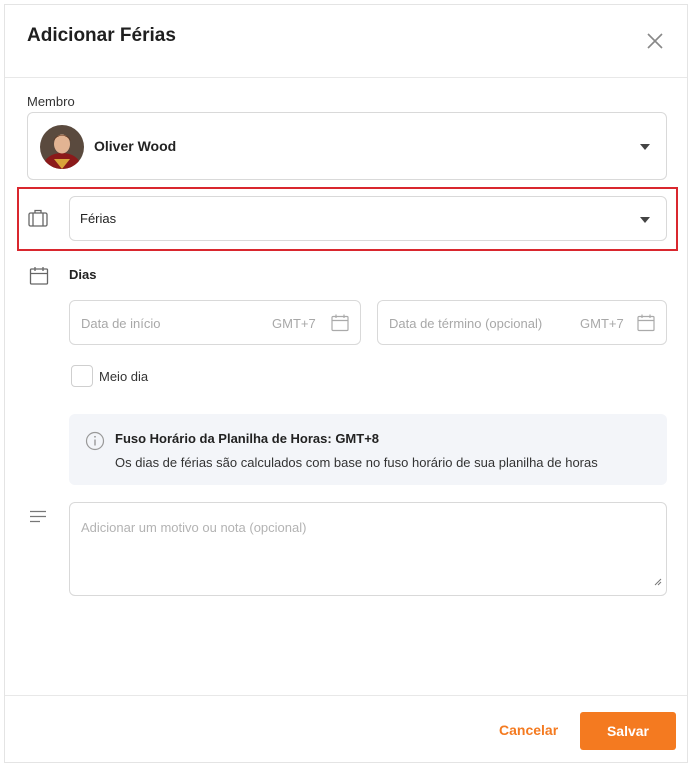  I want to click on notes-icon, so click(38, 519).